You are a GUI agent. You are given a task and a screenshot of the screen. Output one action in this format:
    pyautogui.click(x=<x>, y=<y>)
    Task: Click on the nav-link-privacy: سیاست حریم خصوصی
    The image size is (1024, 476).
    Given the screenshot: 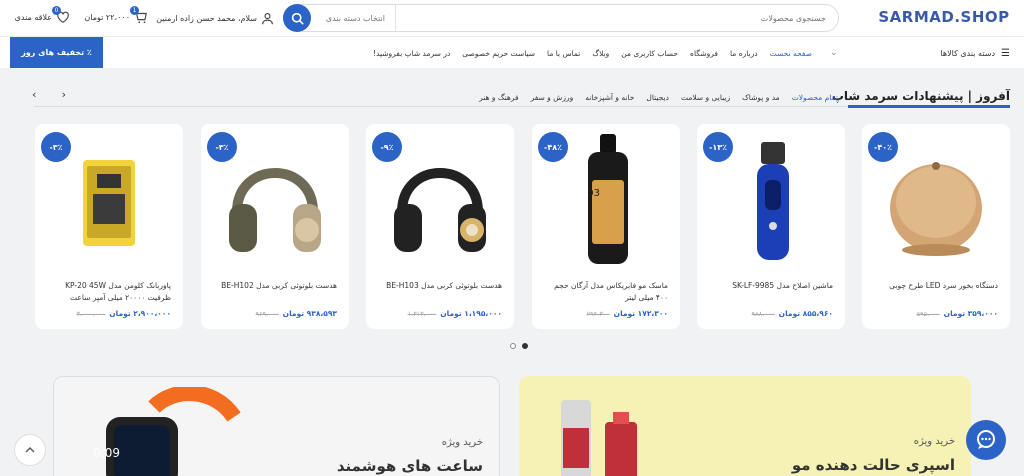 What is the action you would take?
    pyautogui.click(x=498, y=53)
    